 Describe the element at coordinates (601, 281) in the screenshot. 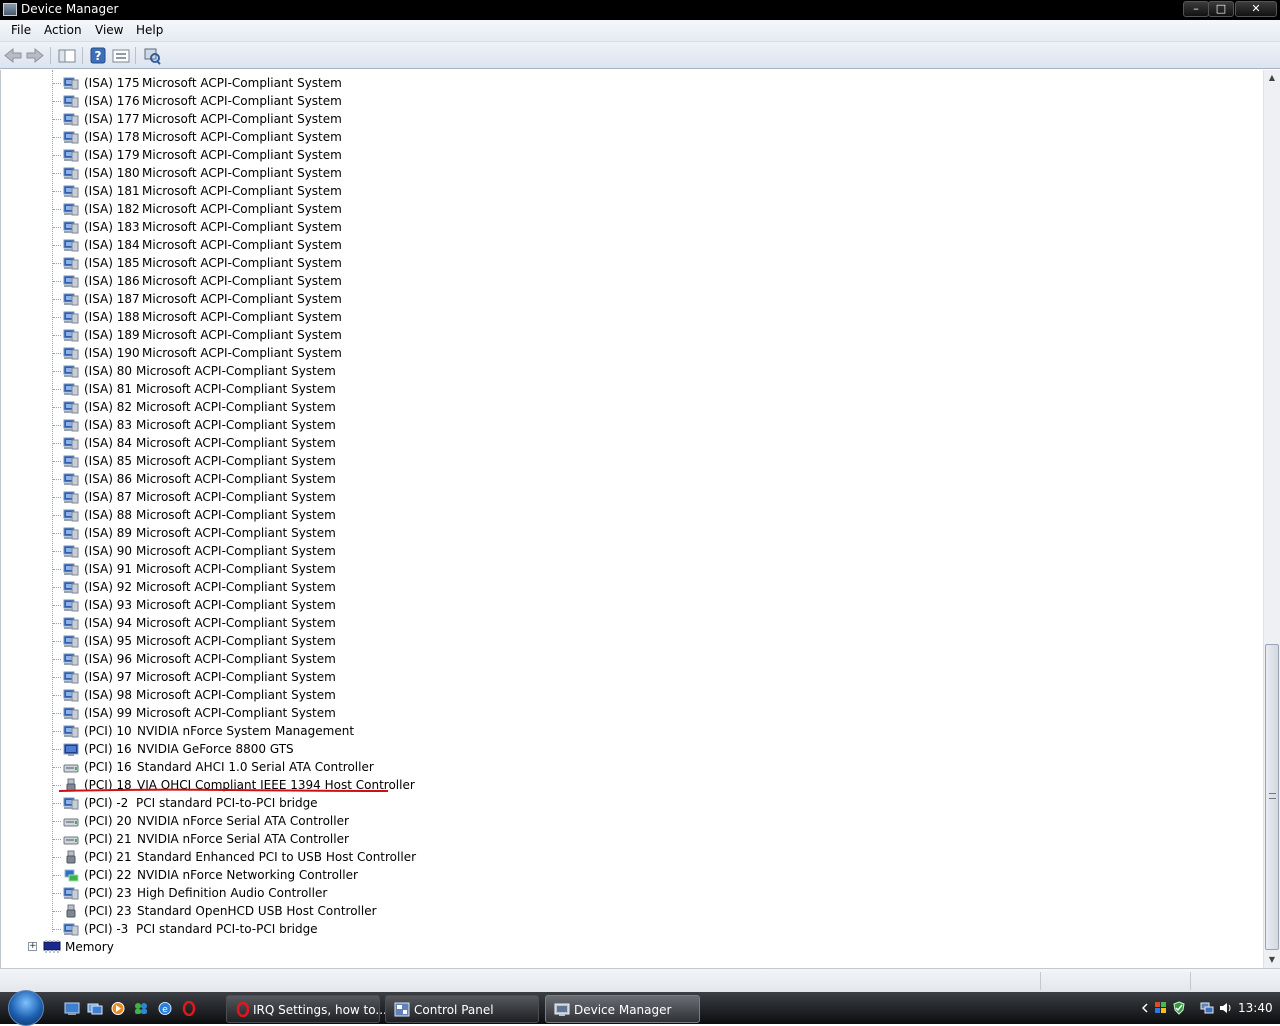

I see `tree-row: (ISA) 186 Microsoft ACPI-Compliant System` at that location.